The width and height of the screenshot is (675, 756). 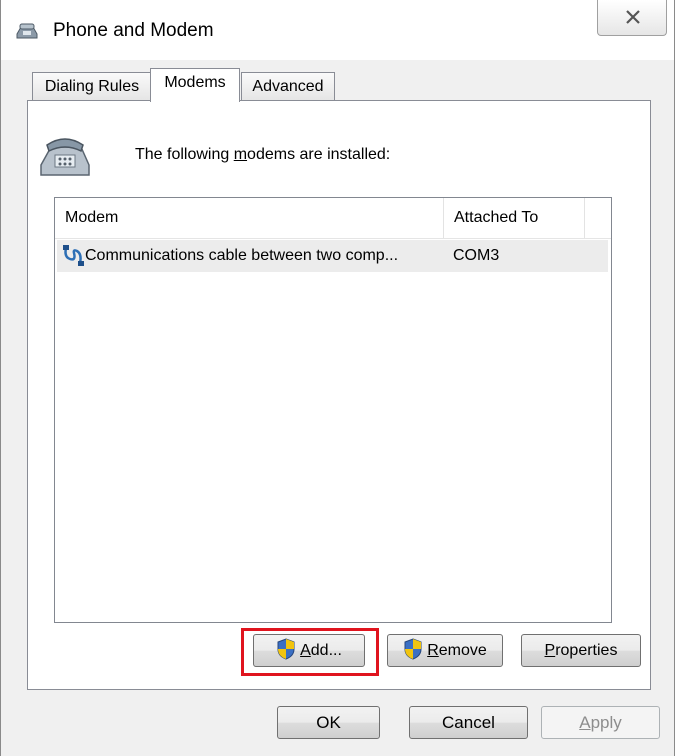 I want to click on tab-dialing-rules: Dialing Rules, so click(x=92, y=87).